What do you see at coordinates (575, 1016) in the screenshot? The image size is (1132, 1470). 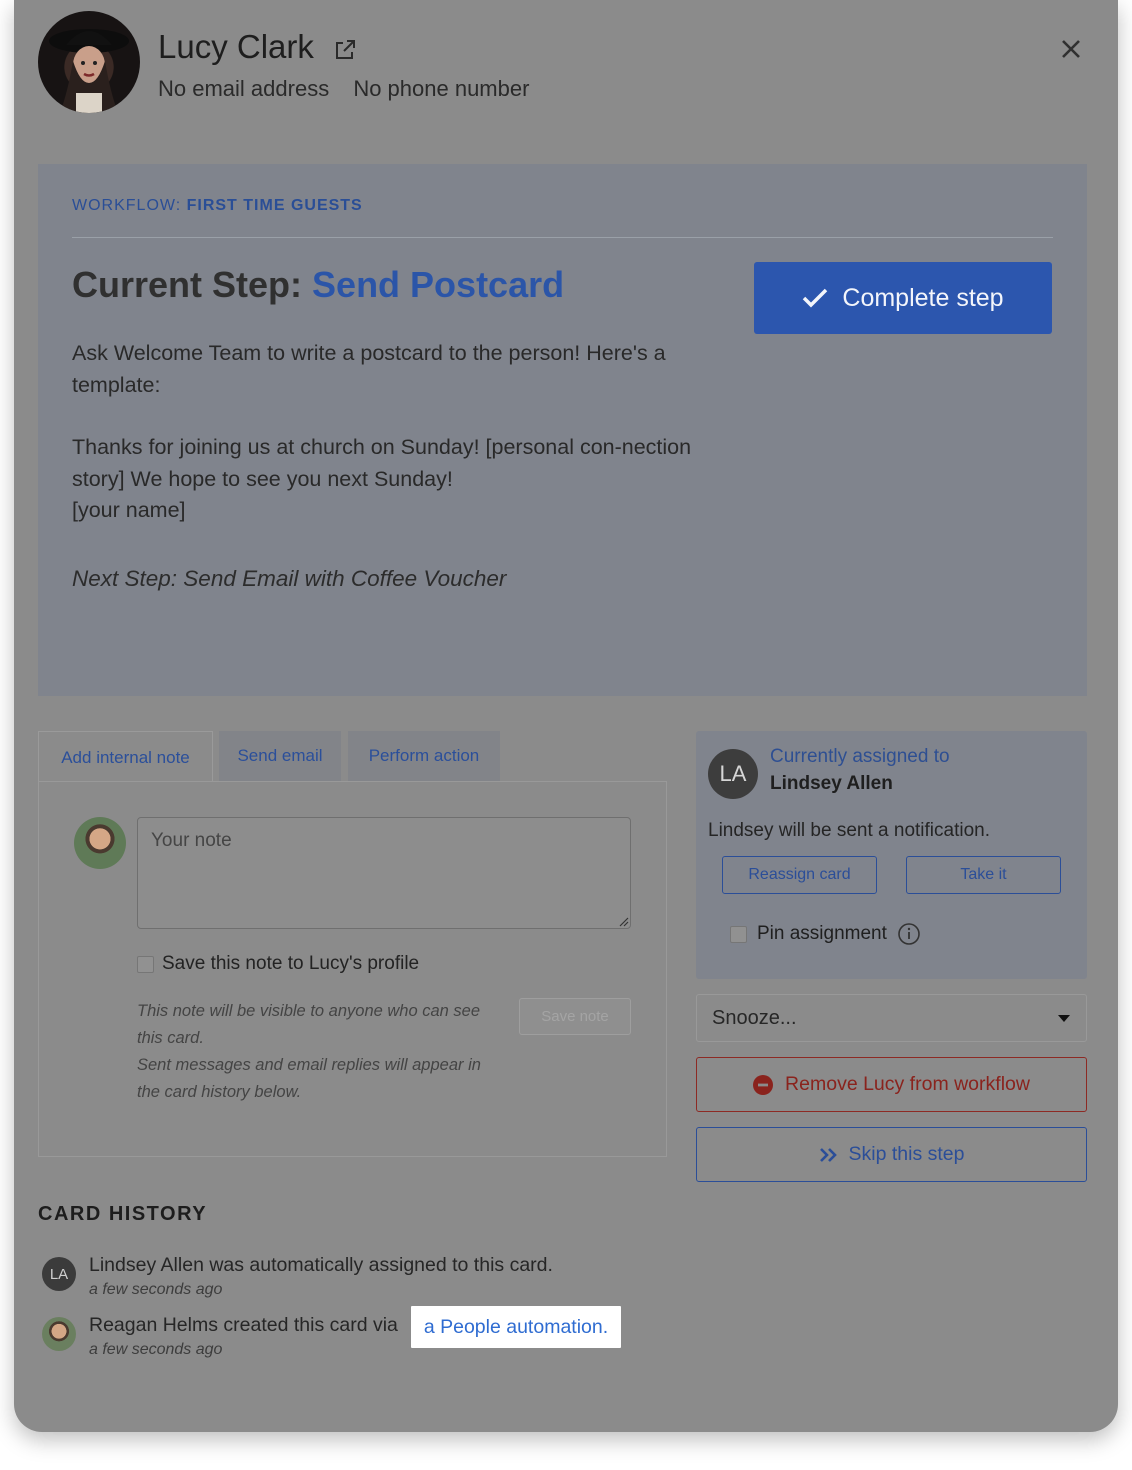 I see `save-note-button: Save note` at bounding box center [575, 1016].